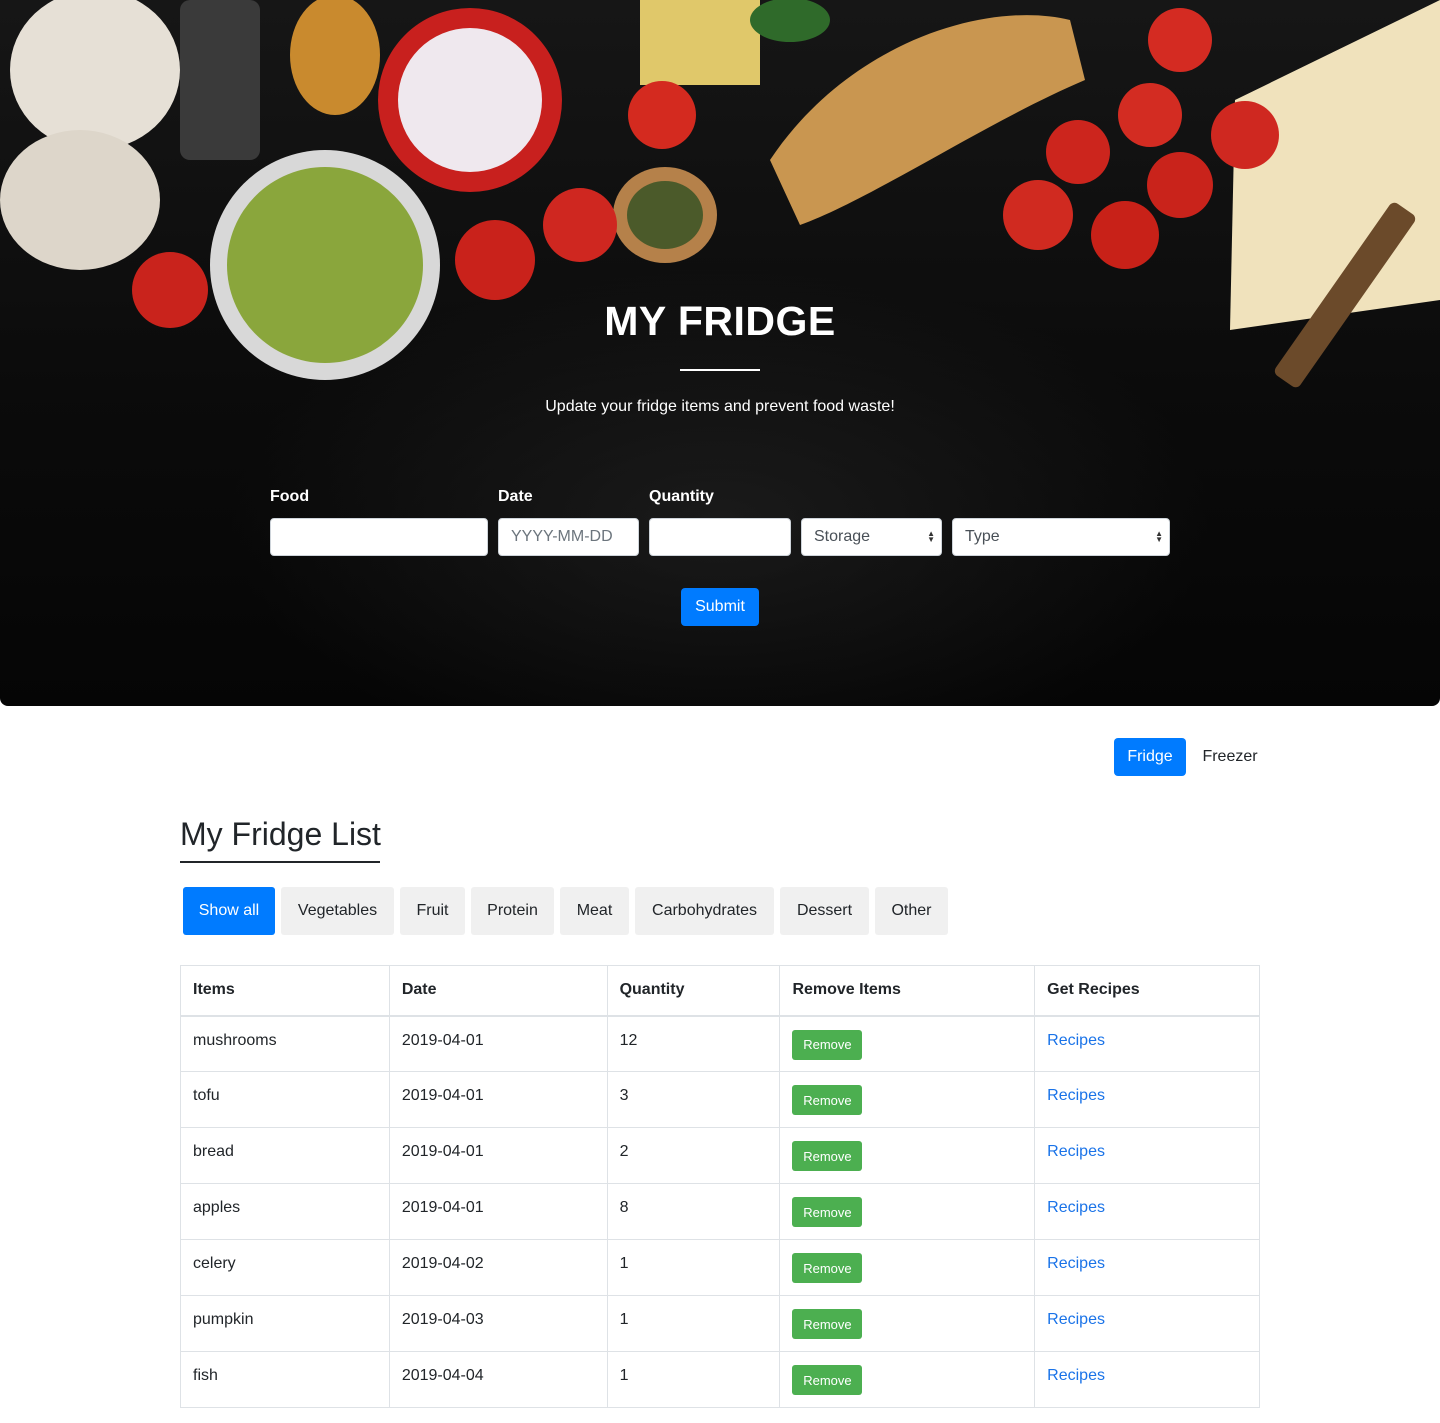  Describe the element at coordinates (280, 862) in the screenshot. I see `list-title-underline` at that location.